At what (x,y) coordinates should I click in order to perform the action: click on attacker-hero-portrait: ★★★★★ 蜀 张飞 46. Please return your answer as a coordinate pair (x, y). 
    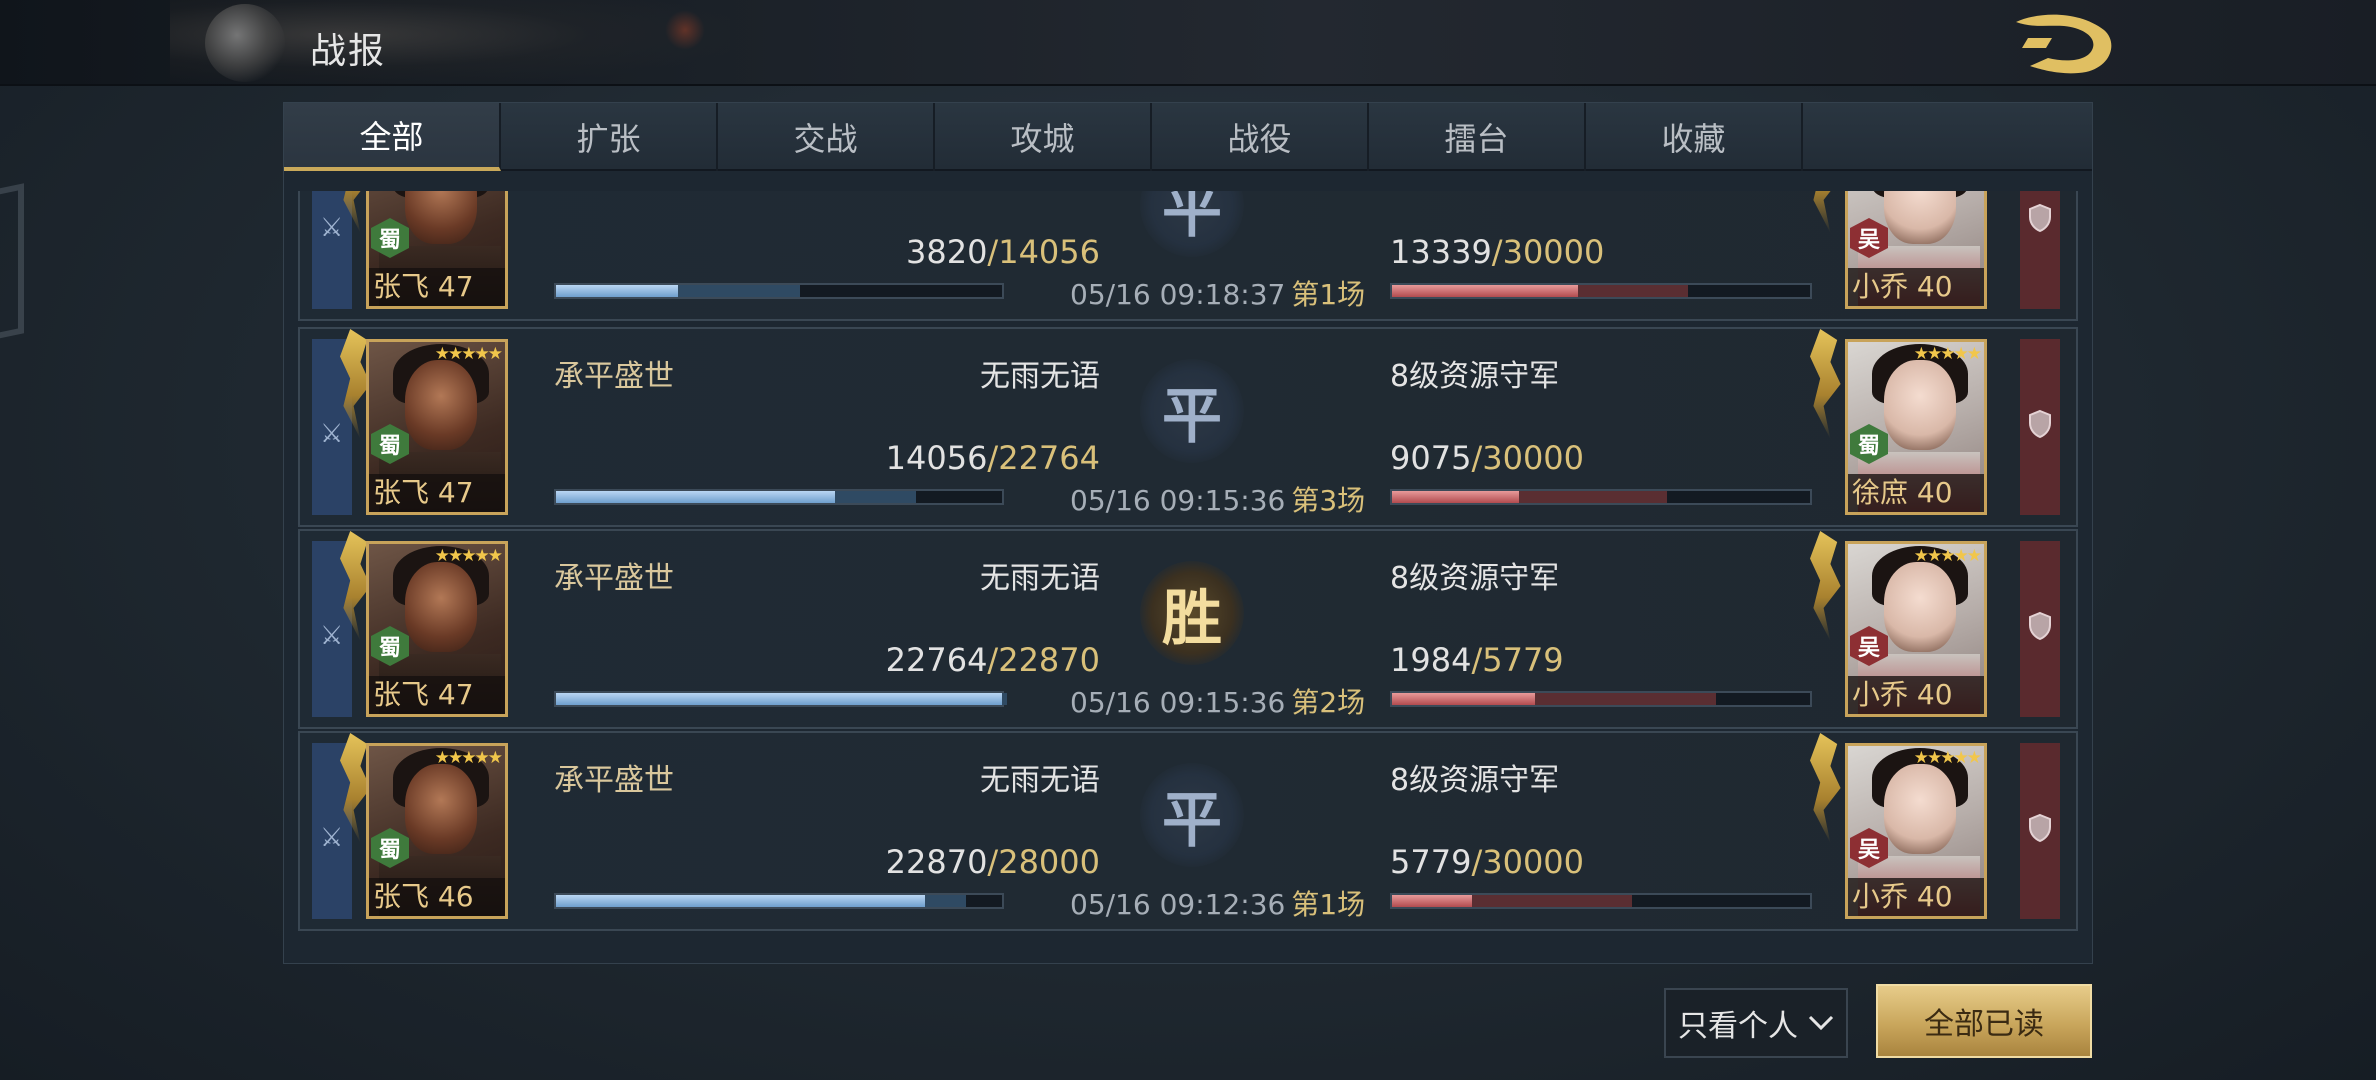
    Looking at the image, I should click on (437, 831).